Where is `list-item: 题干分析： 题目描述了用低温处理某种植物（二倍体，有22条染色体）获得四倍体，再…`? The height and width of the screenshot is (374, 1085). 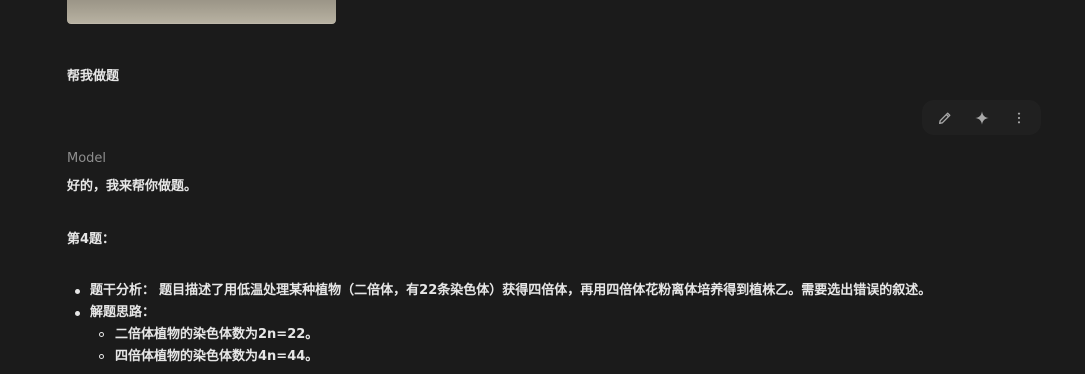
list-item: 题干分析： 题目描述了用低温处理某种植物（二倍体，有22条染色体）获得四倍体，再… is located at coordinates (562, 291).